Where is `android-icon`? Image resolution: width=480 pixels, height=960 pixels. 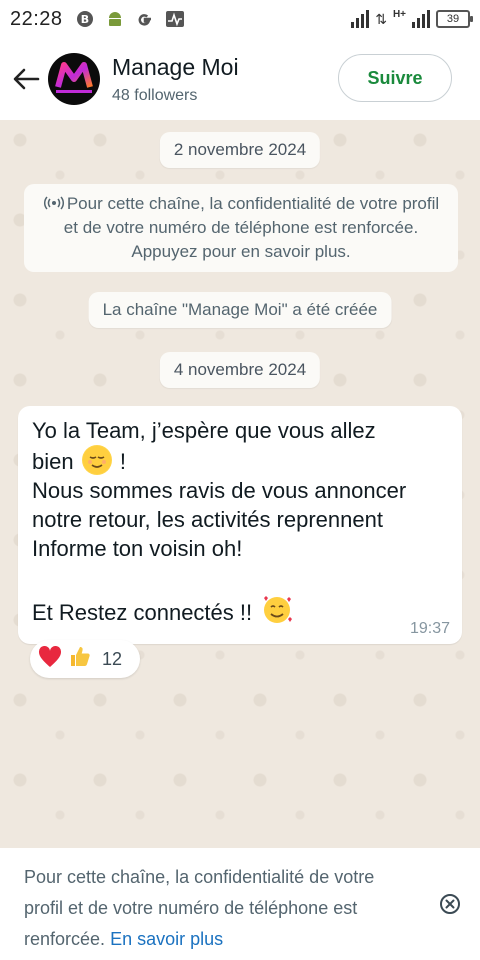
android-icon is located at coordinates (115, 19).